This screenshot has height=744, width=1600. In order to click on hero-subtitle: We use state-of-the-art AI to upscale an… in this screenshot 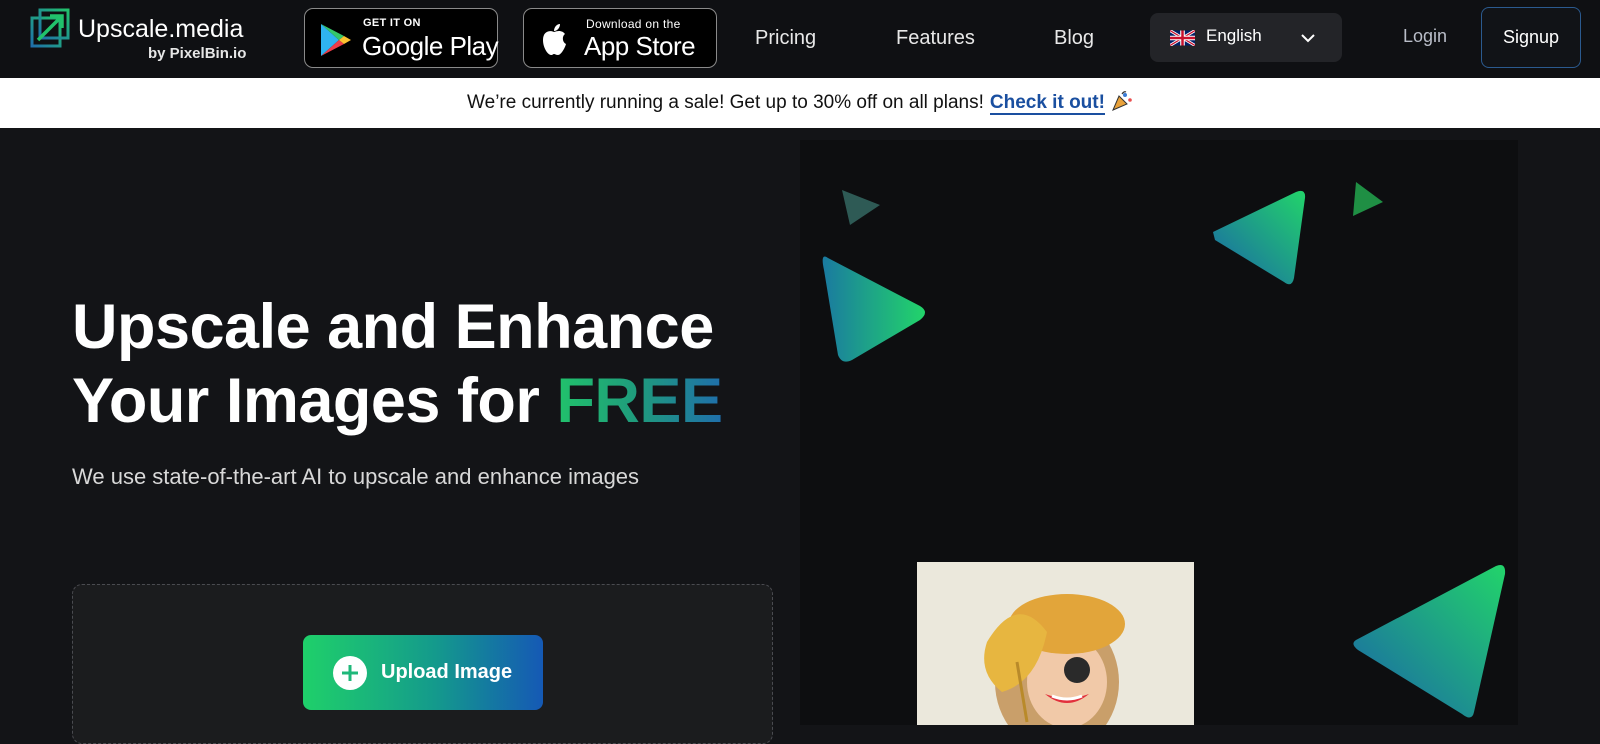, I will do `click(356, 476)`.